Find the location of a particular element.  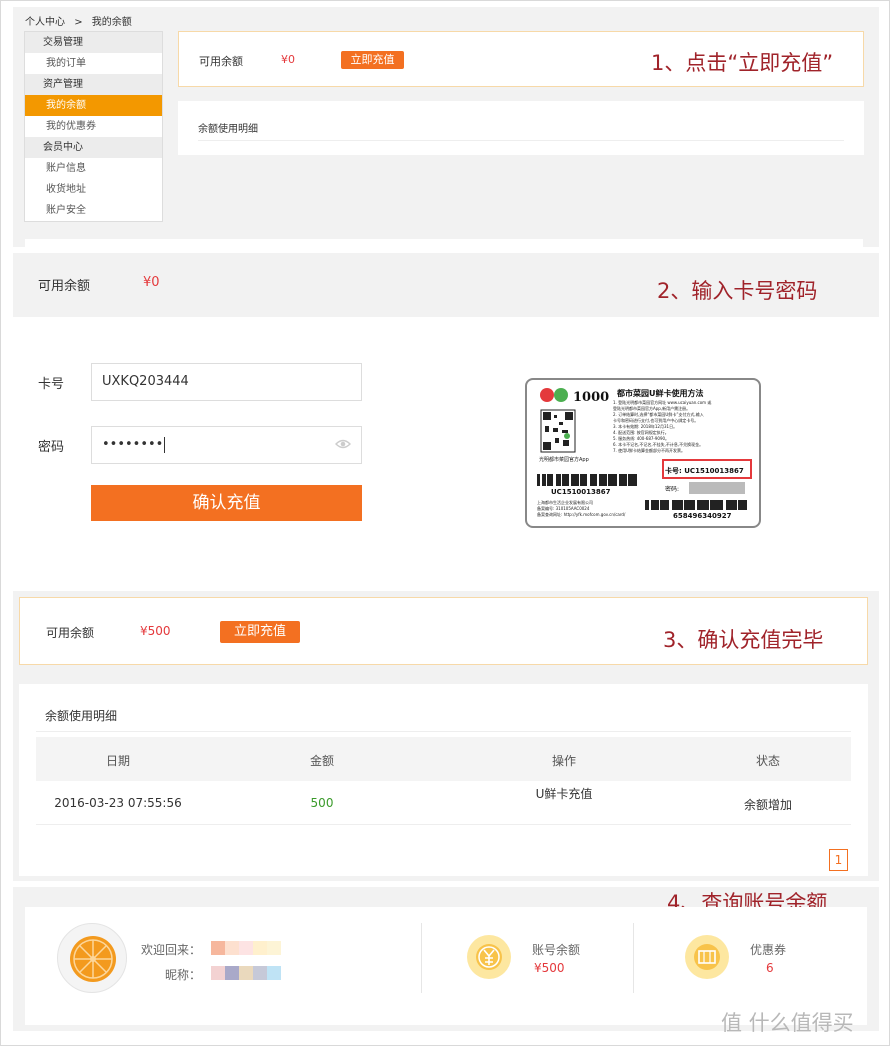

text-cursor is located at coordinates (165, 444).